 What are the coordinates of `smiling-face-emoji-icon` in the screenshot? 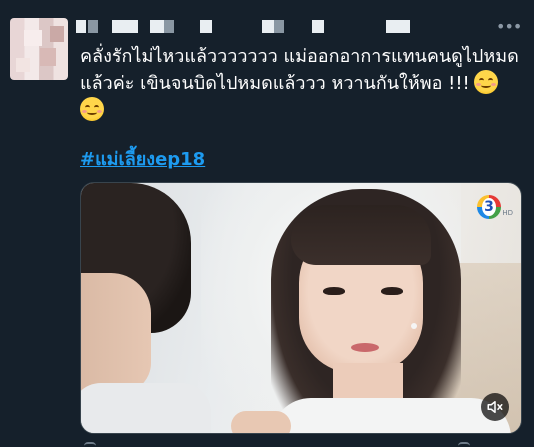 It's located at (92, 109).